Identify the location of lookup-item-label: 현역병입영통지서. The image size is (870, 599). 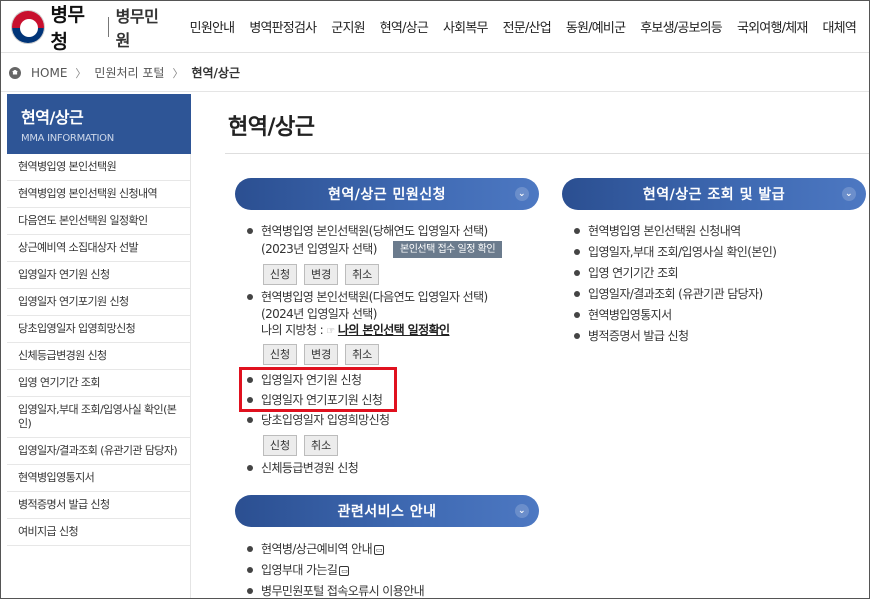
(630, 315).